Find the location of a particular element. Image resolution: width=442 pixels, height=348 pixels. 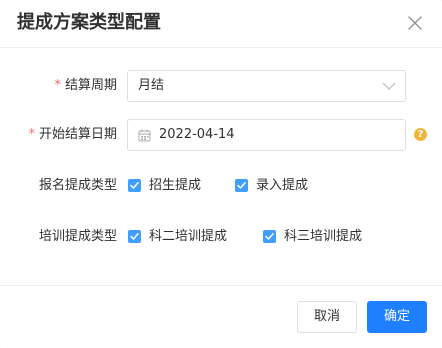

start-date-label: * 开始结算日期 is located at coordinates (72, 135).